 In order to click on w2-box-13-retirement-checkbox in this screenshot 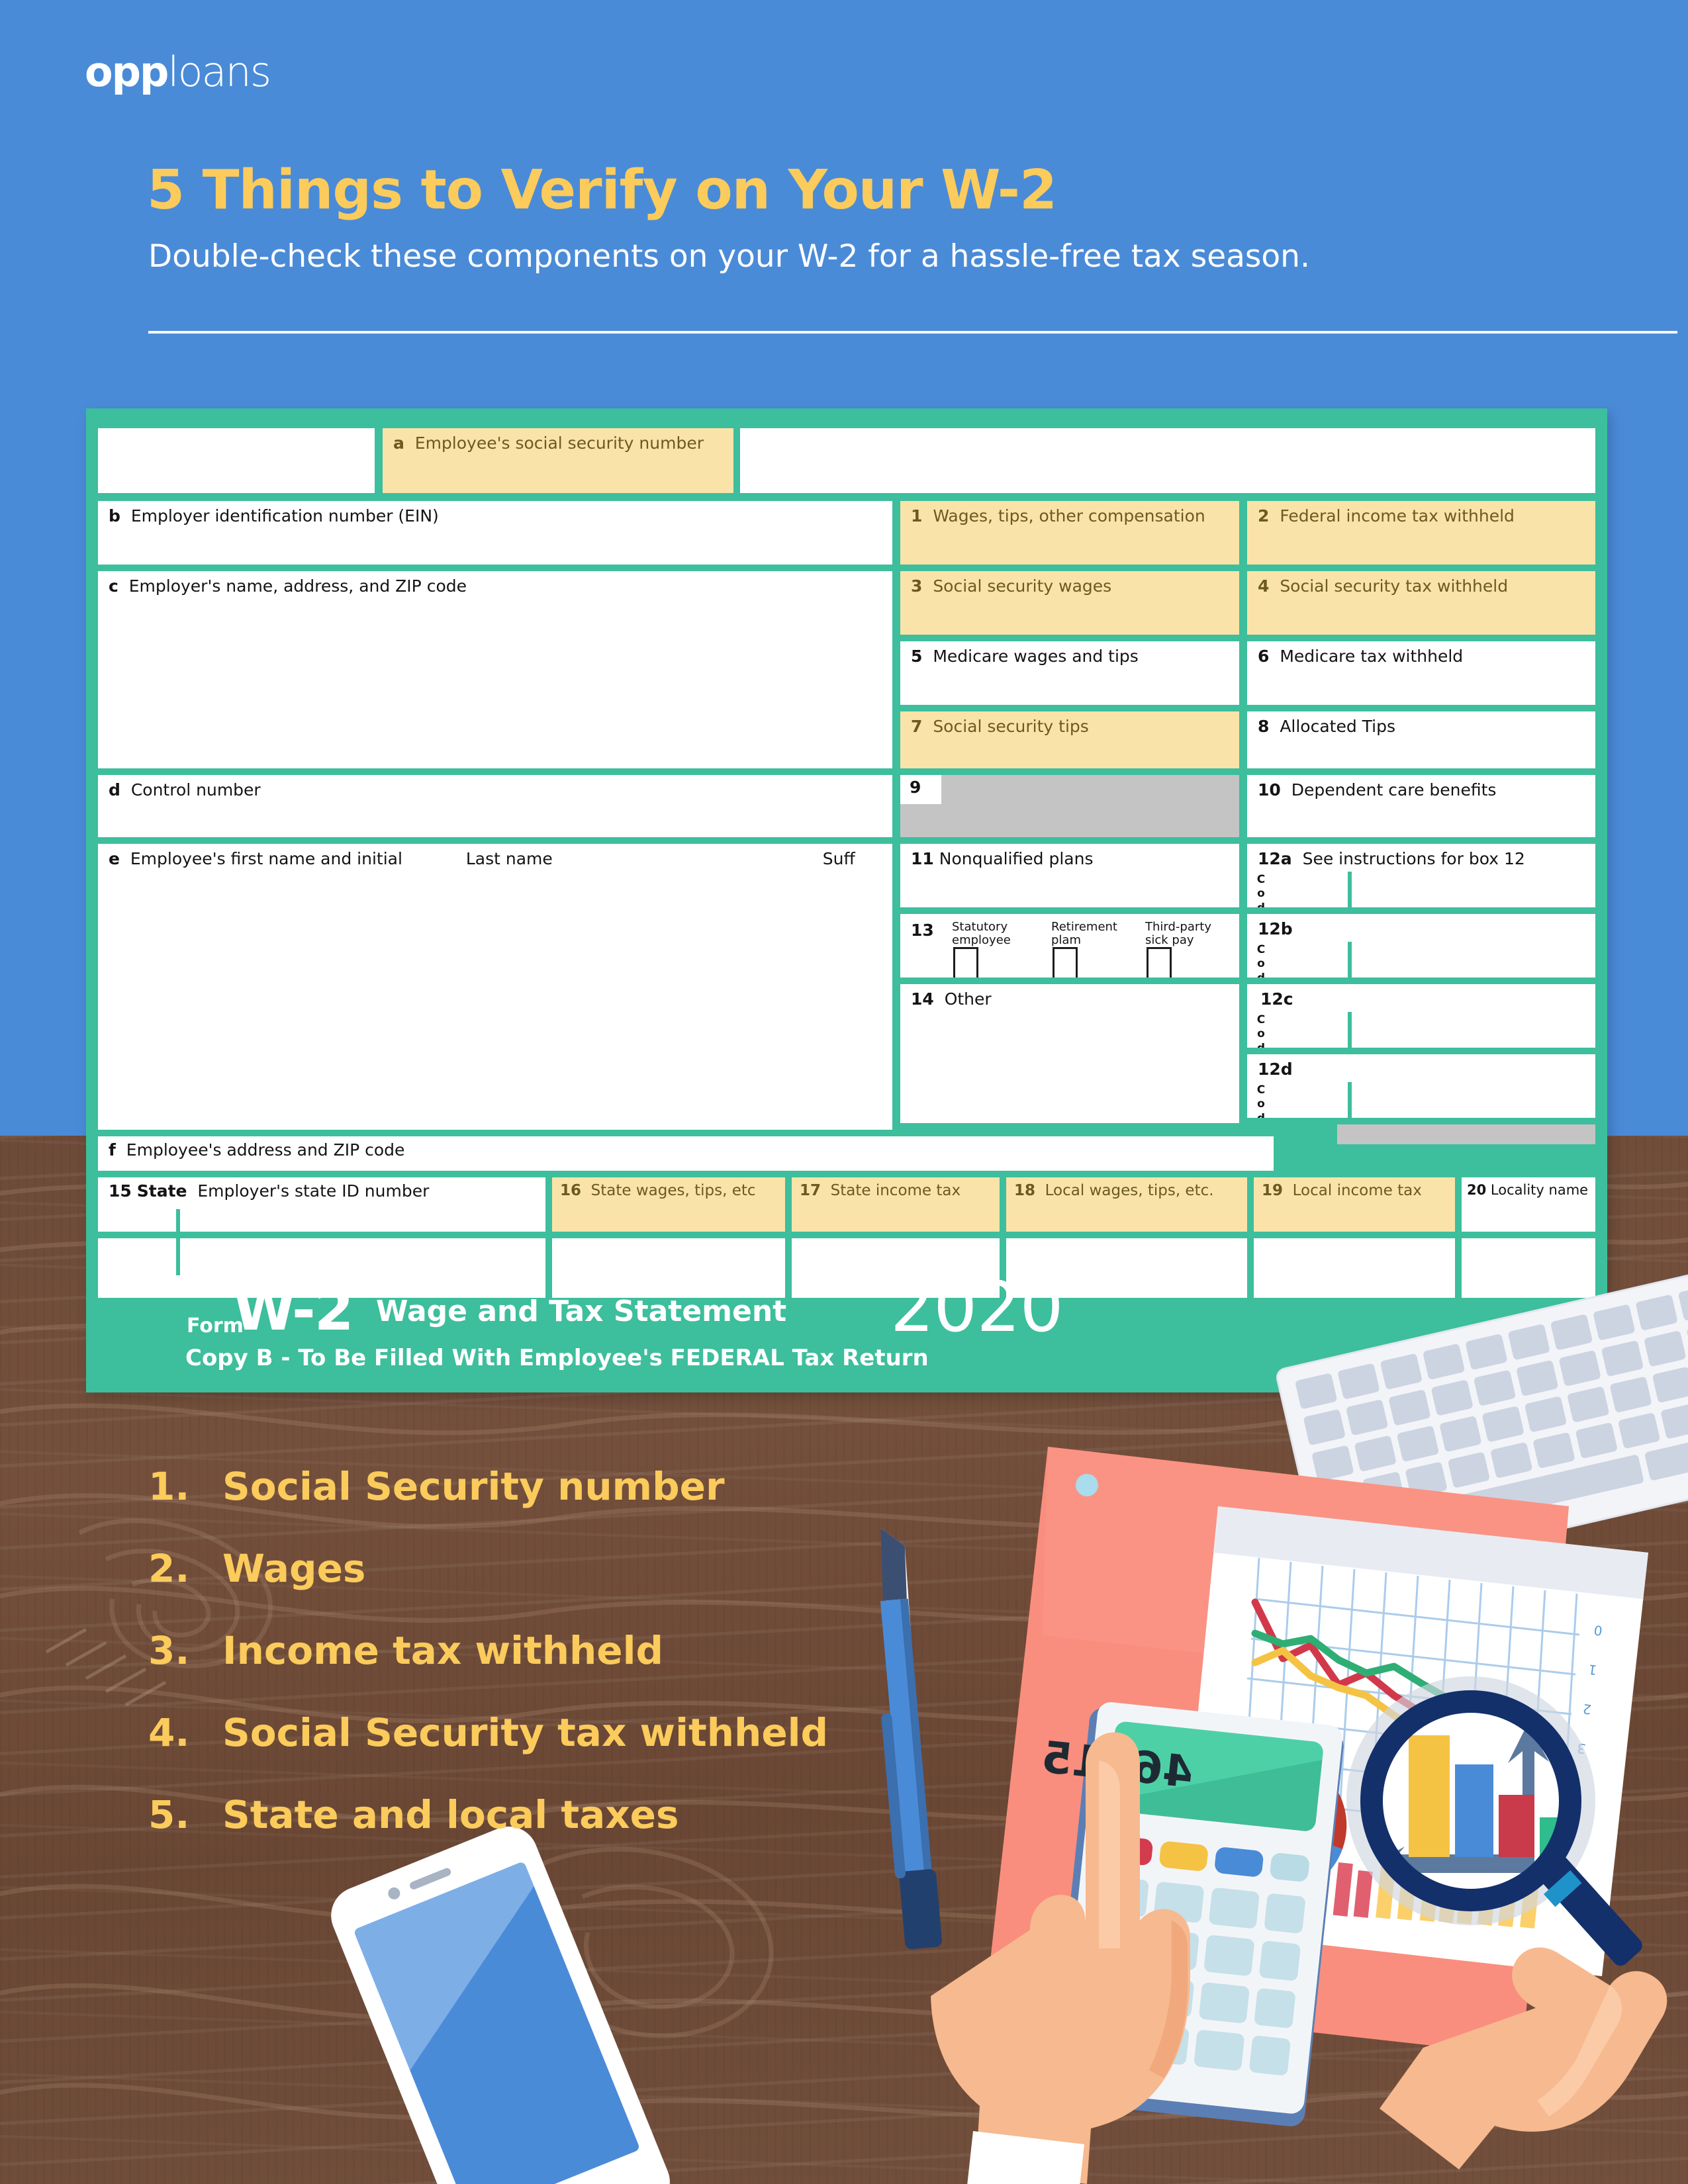, I will do `click(1065, 963)`.